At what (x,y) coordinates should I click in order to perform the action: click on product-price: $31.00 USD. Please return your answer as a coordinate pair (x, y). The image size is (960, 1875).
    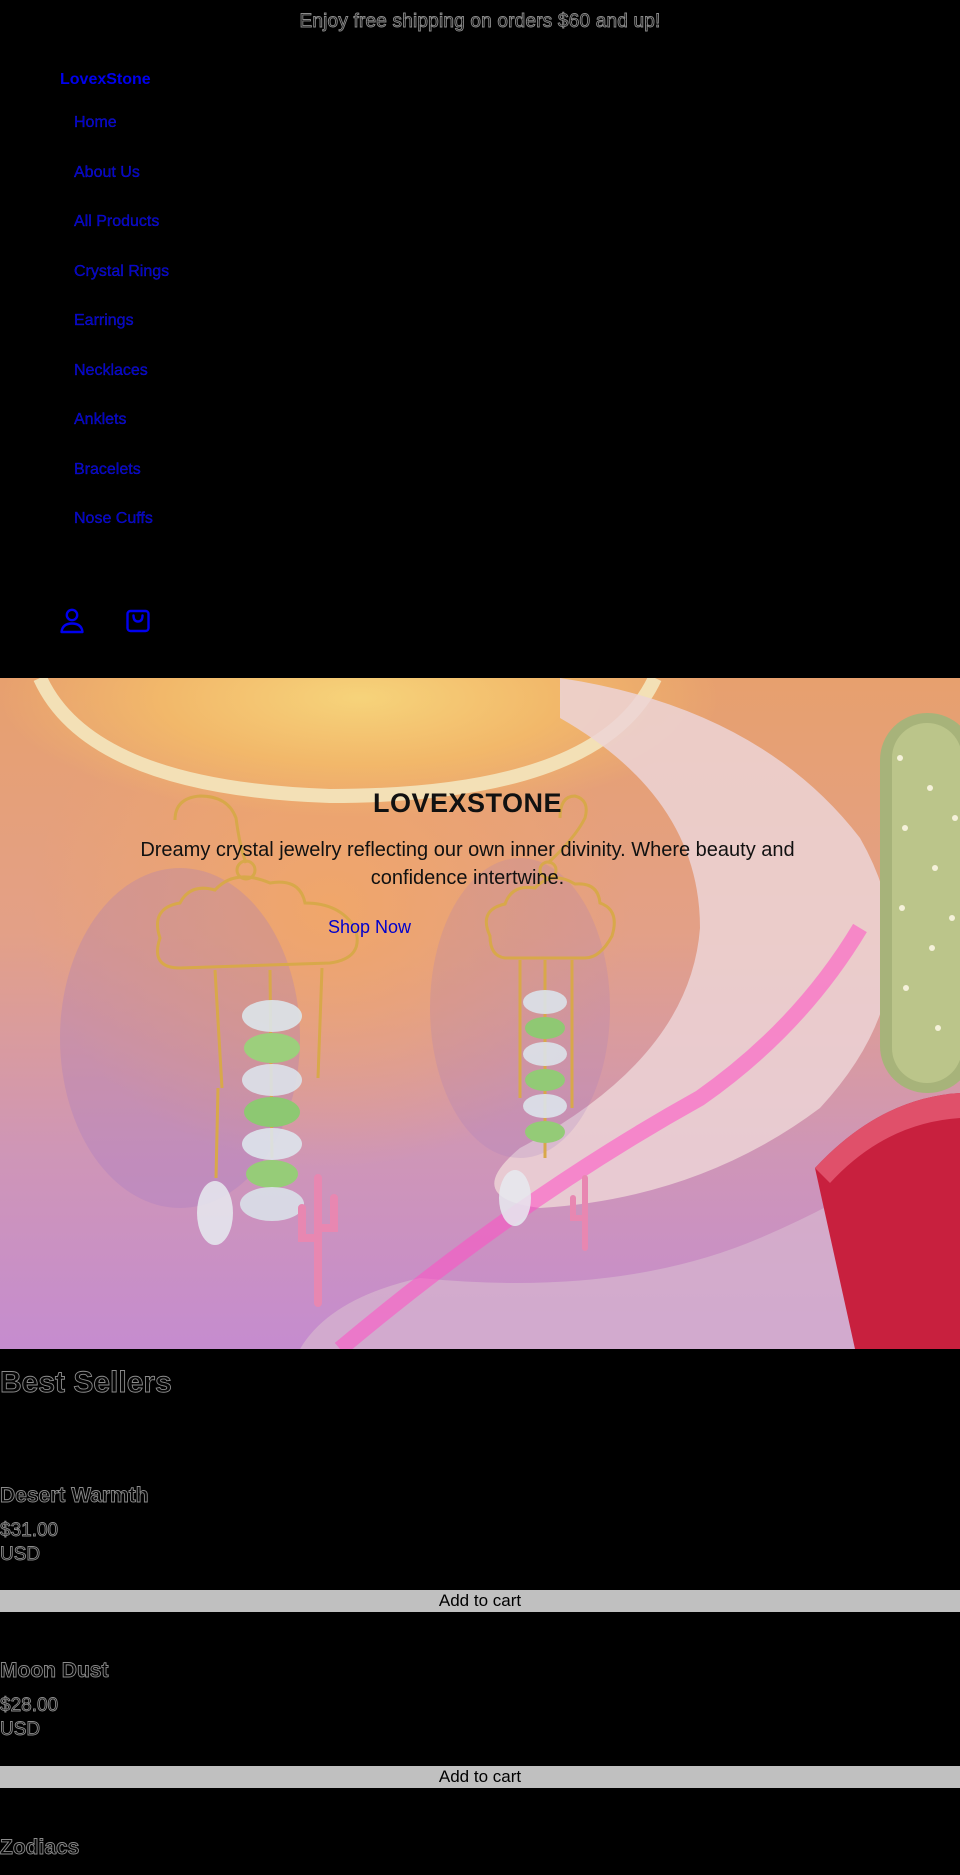
    Looking at the image, I should click on (29, 1543).